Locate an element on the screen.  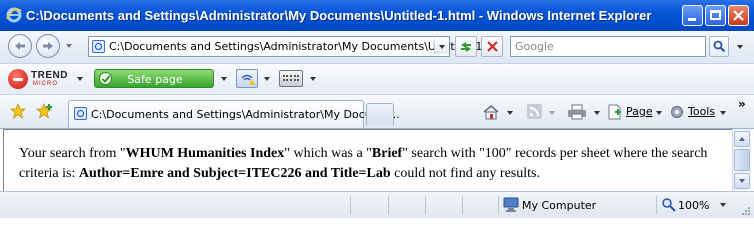
search-button is located at coordinates (719, 46).